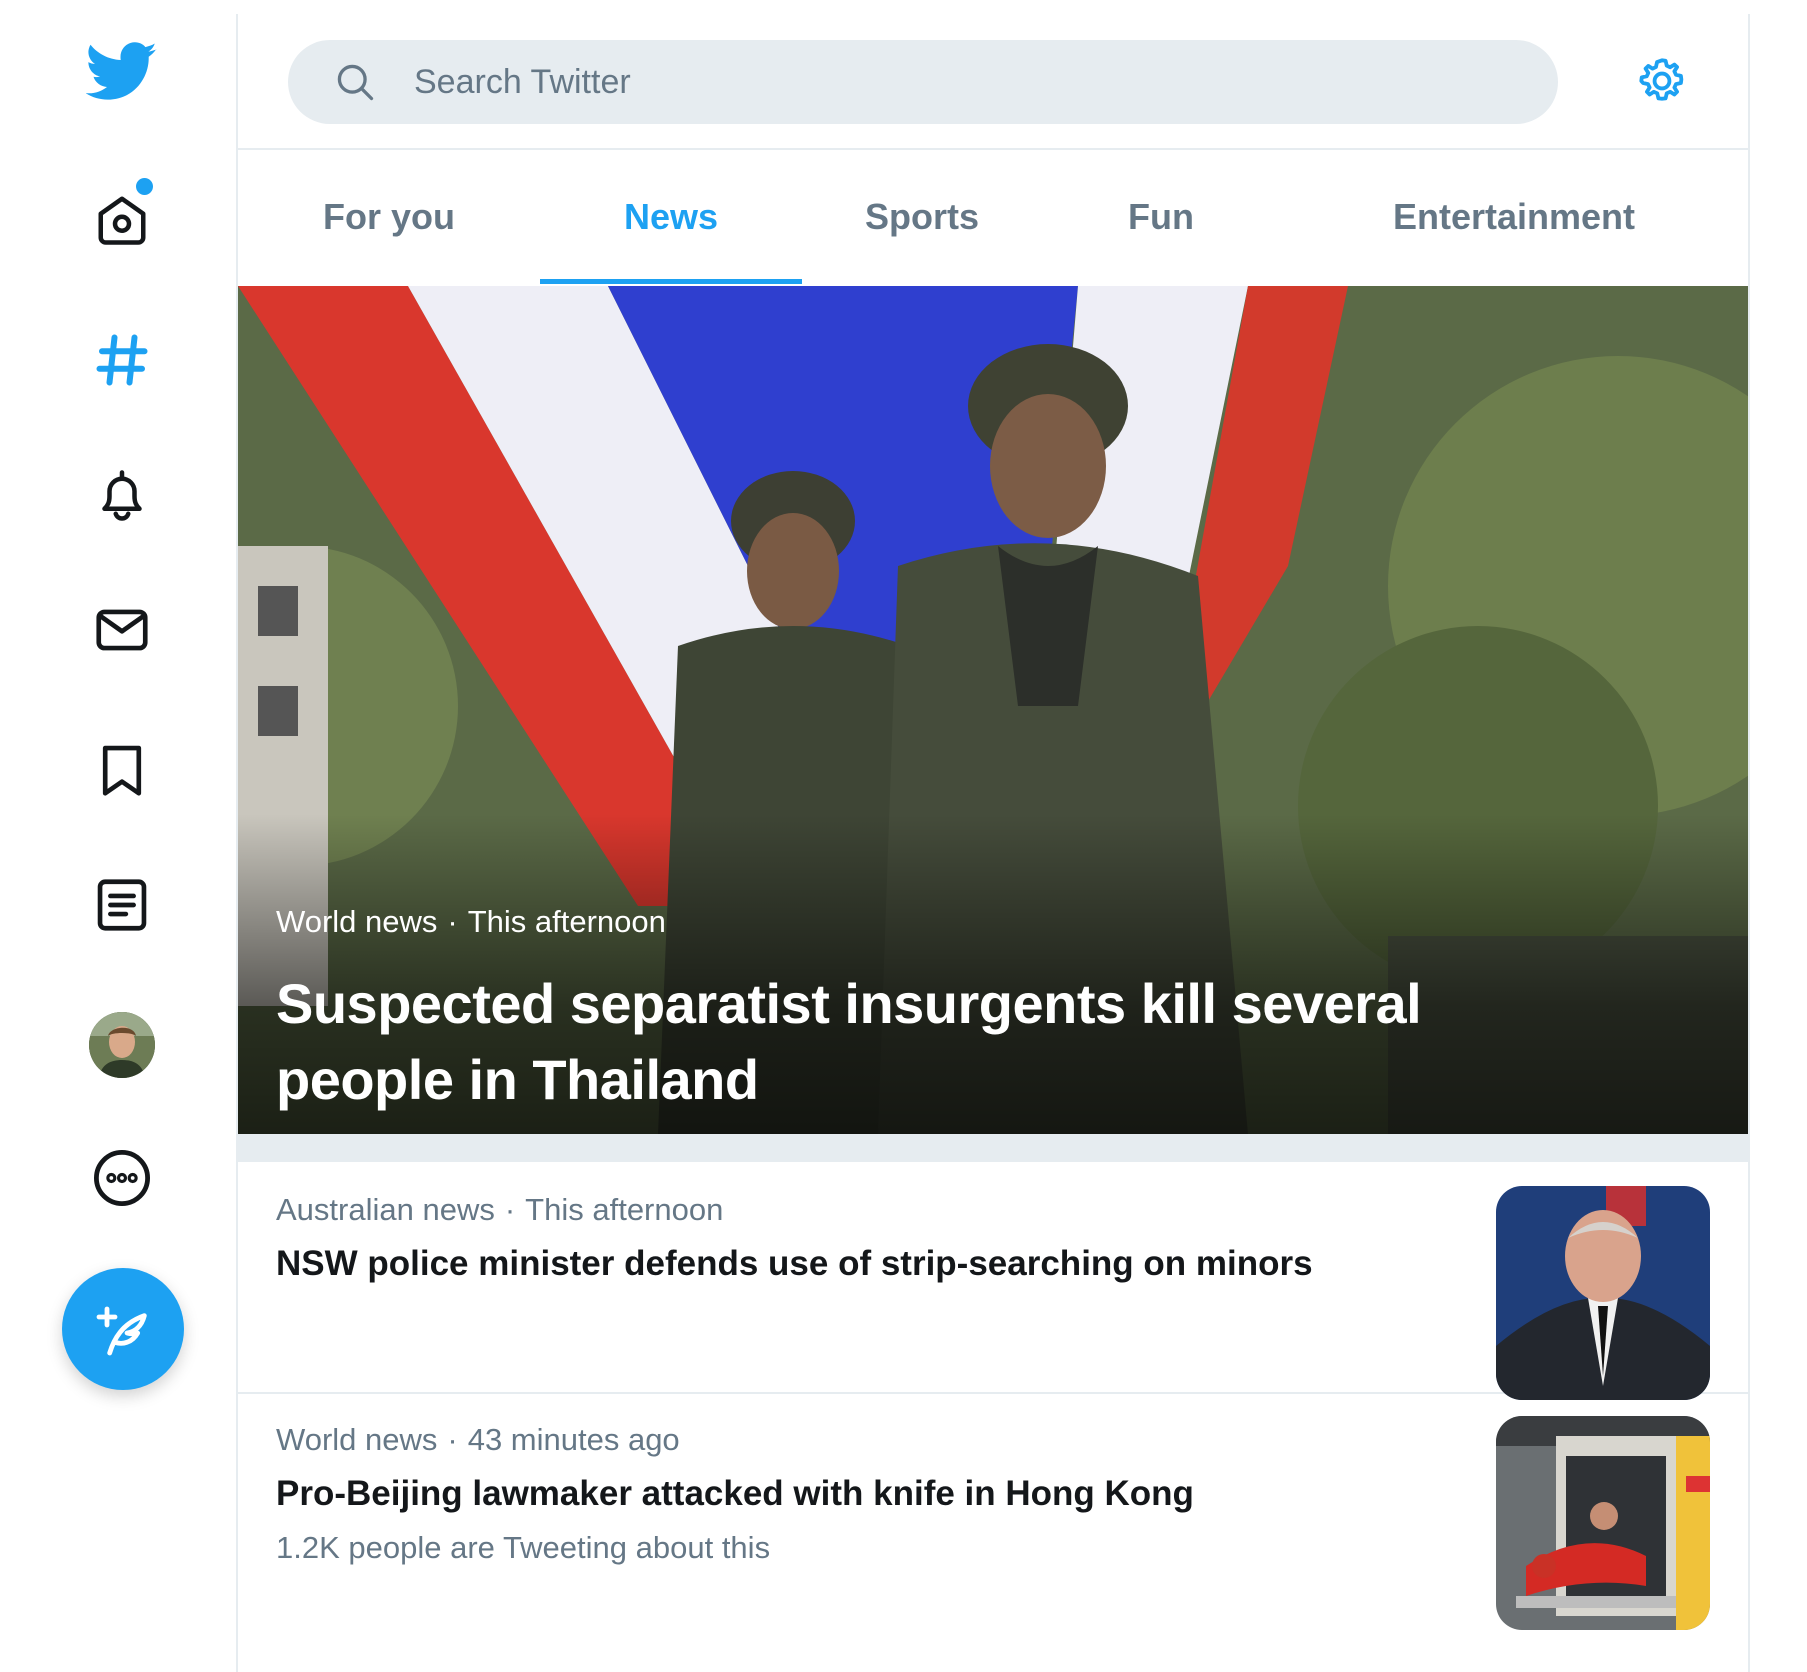 This screenshot has height=1672, width=1807. Describe the element at coordinates (499, 1210) in the screenshot. I see `story-meta: Australian news · This afternoon` at that location.